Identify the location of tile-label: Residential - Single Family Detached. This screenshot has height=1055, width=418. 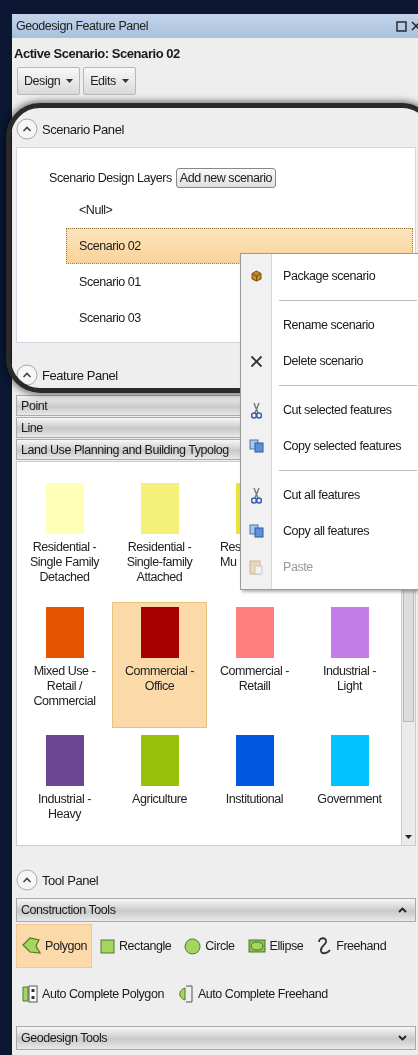
(64, 562).